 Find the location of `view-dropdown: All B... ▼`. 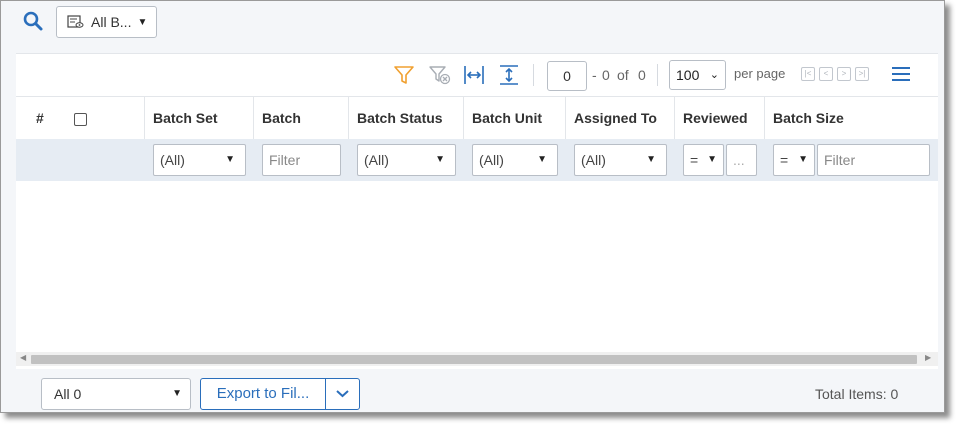

view-dropdown: All B... ▼ is located at coordinates (106, 22).